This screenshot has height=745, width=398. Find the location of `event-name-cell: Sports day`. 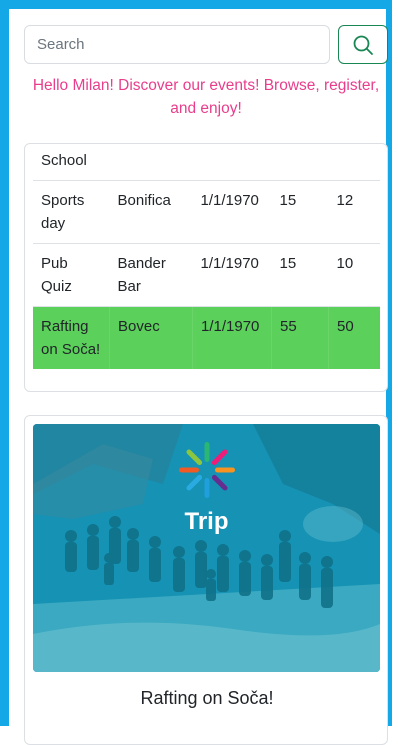

event-name-cell: Sports day is located at coordinates (71, 212).